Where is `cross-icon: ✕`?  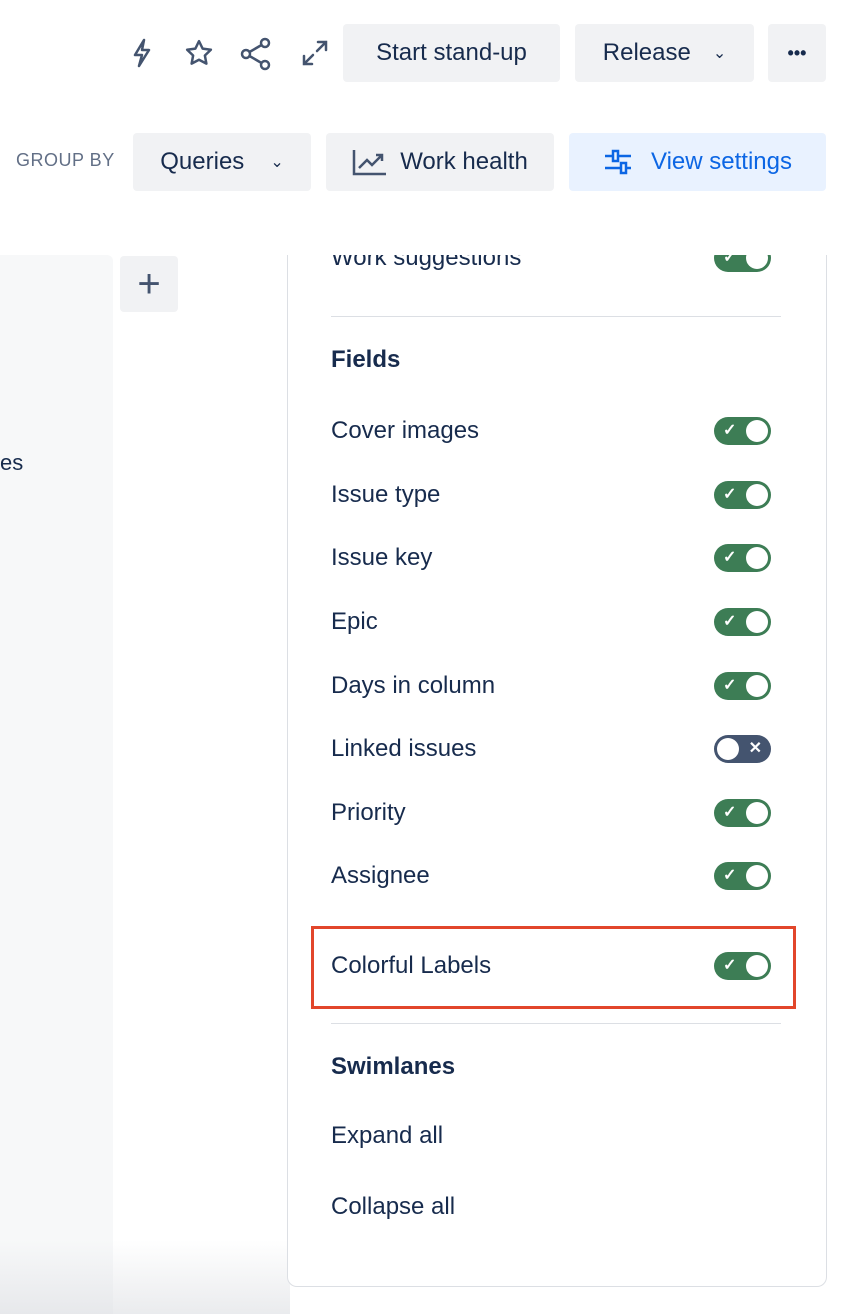
cross-icon: ✕ is located at coordinates (755, 748).